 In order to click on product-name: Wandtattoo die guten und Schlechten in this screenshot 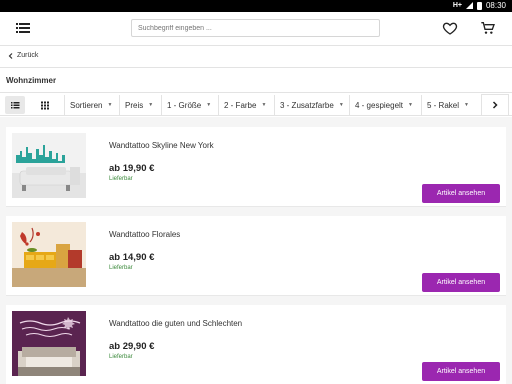, I will do `click(175, 323)`.